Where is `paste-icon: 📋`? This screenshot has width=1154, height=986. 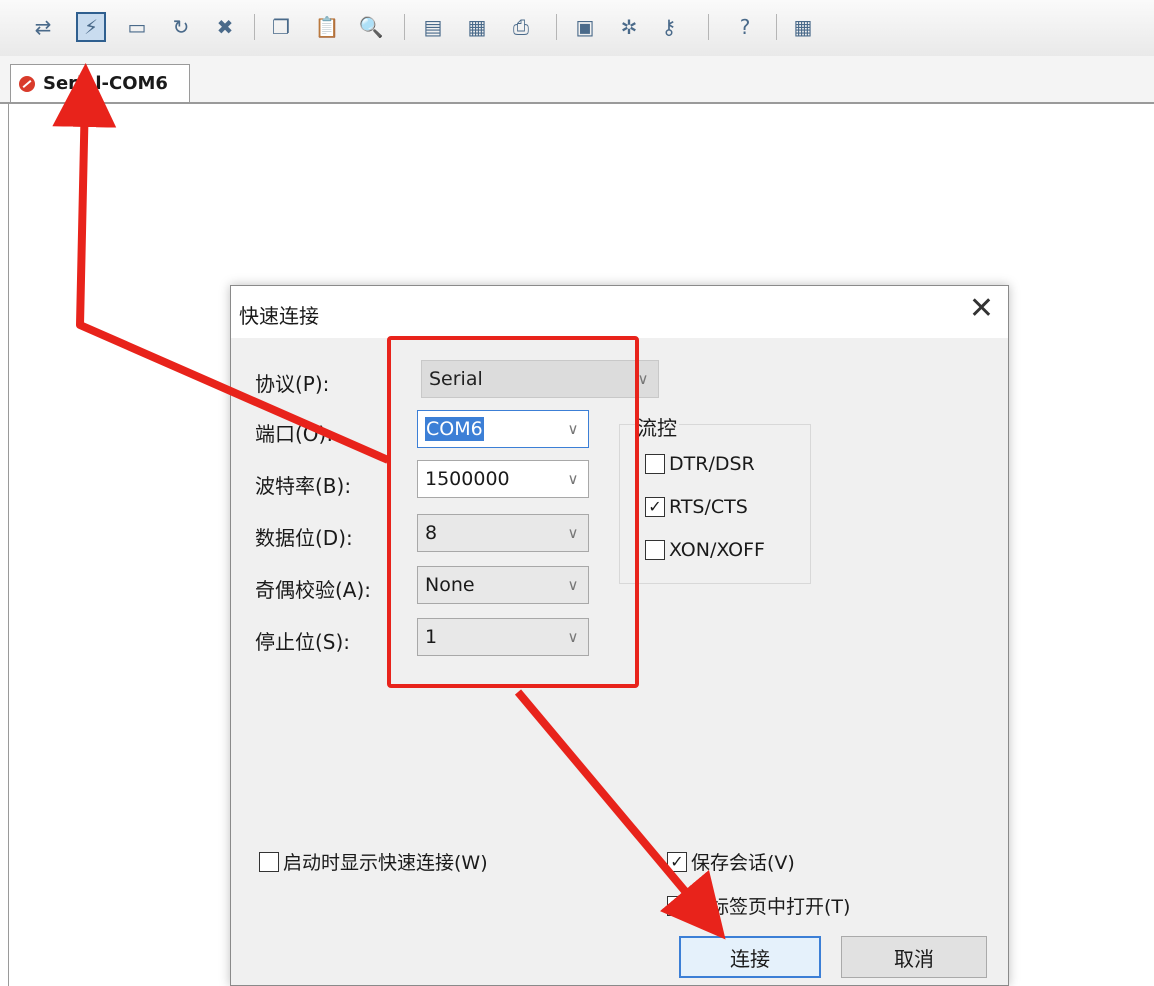
paste-icon: 📋 is located at coordinates (327, 27).